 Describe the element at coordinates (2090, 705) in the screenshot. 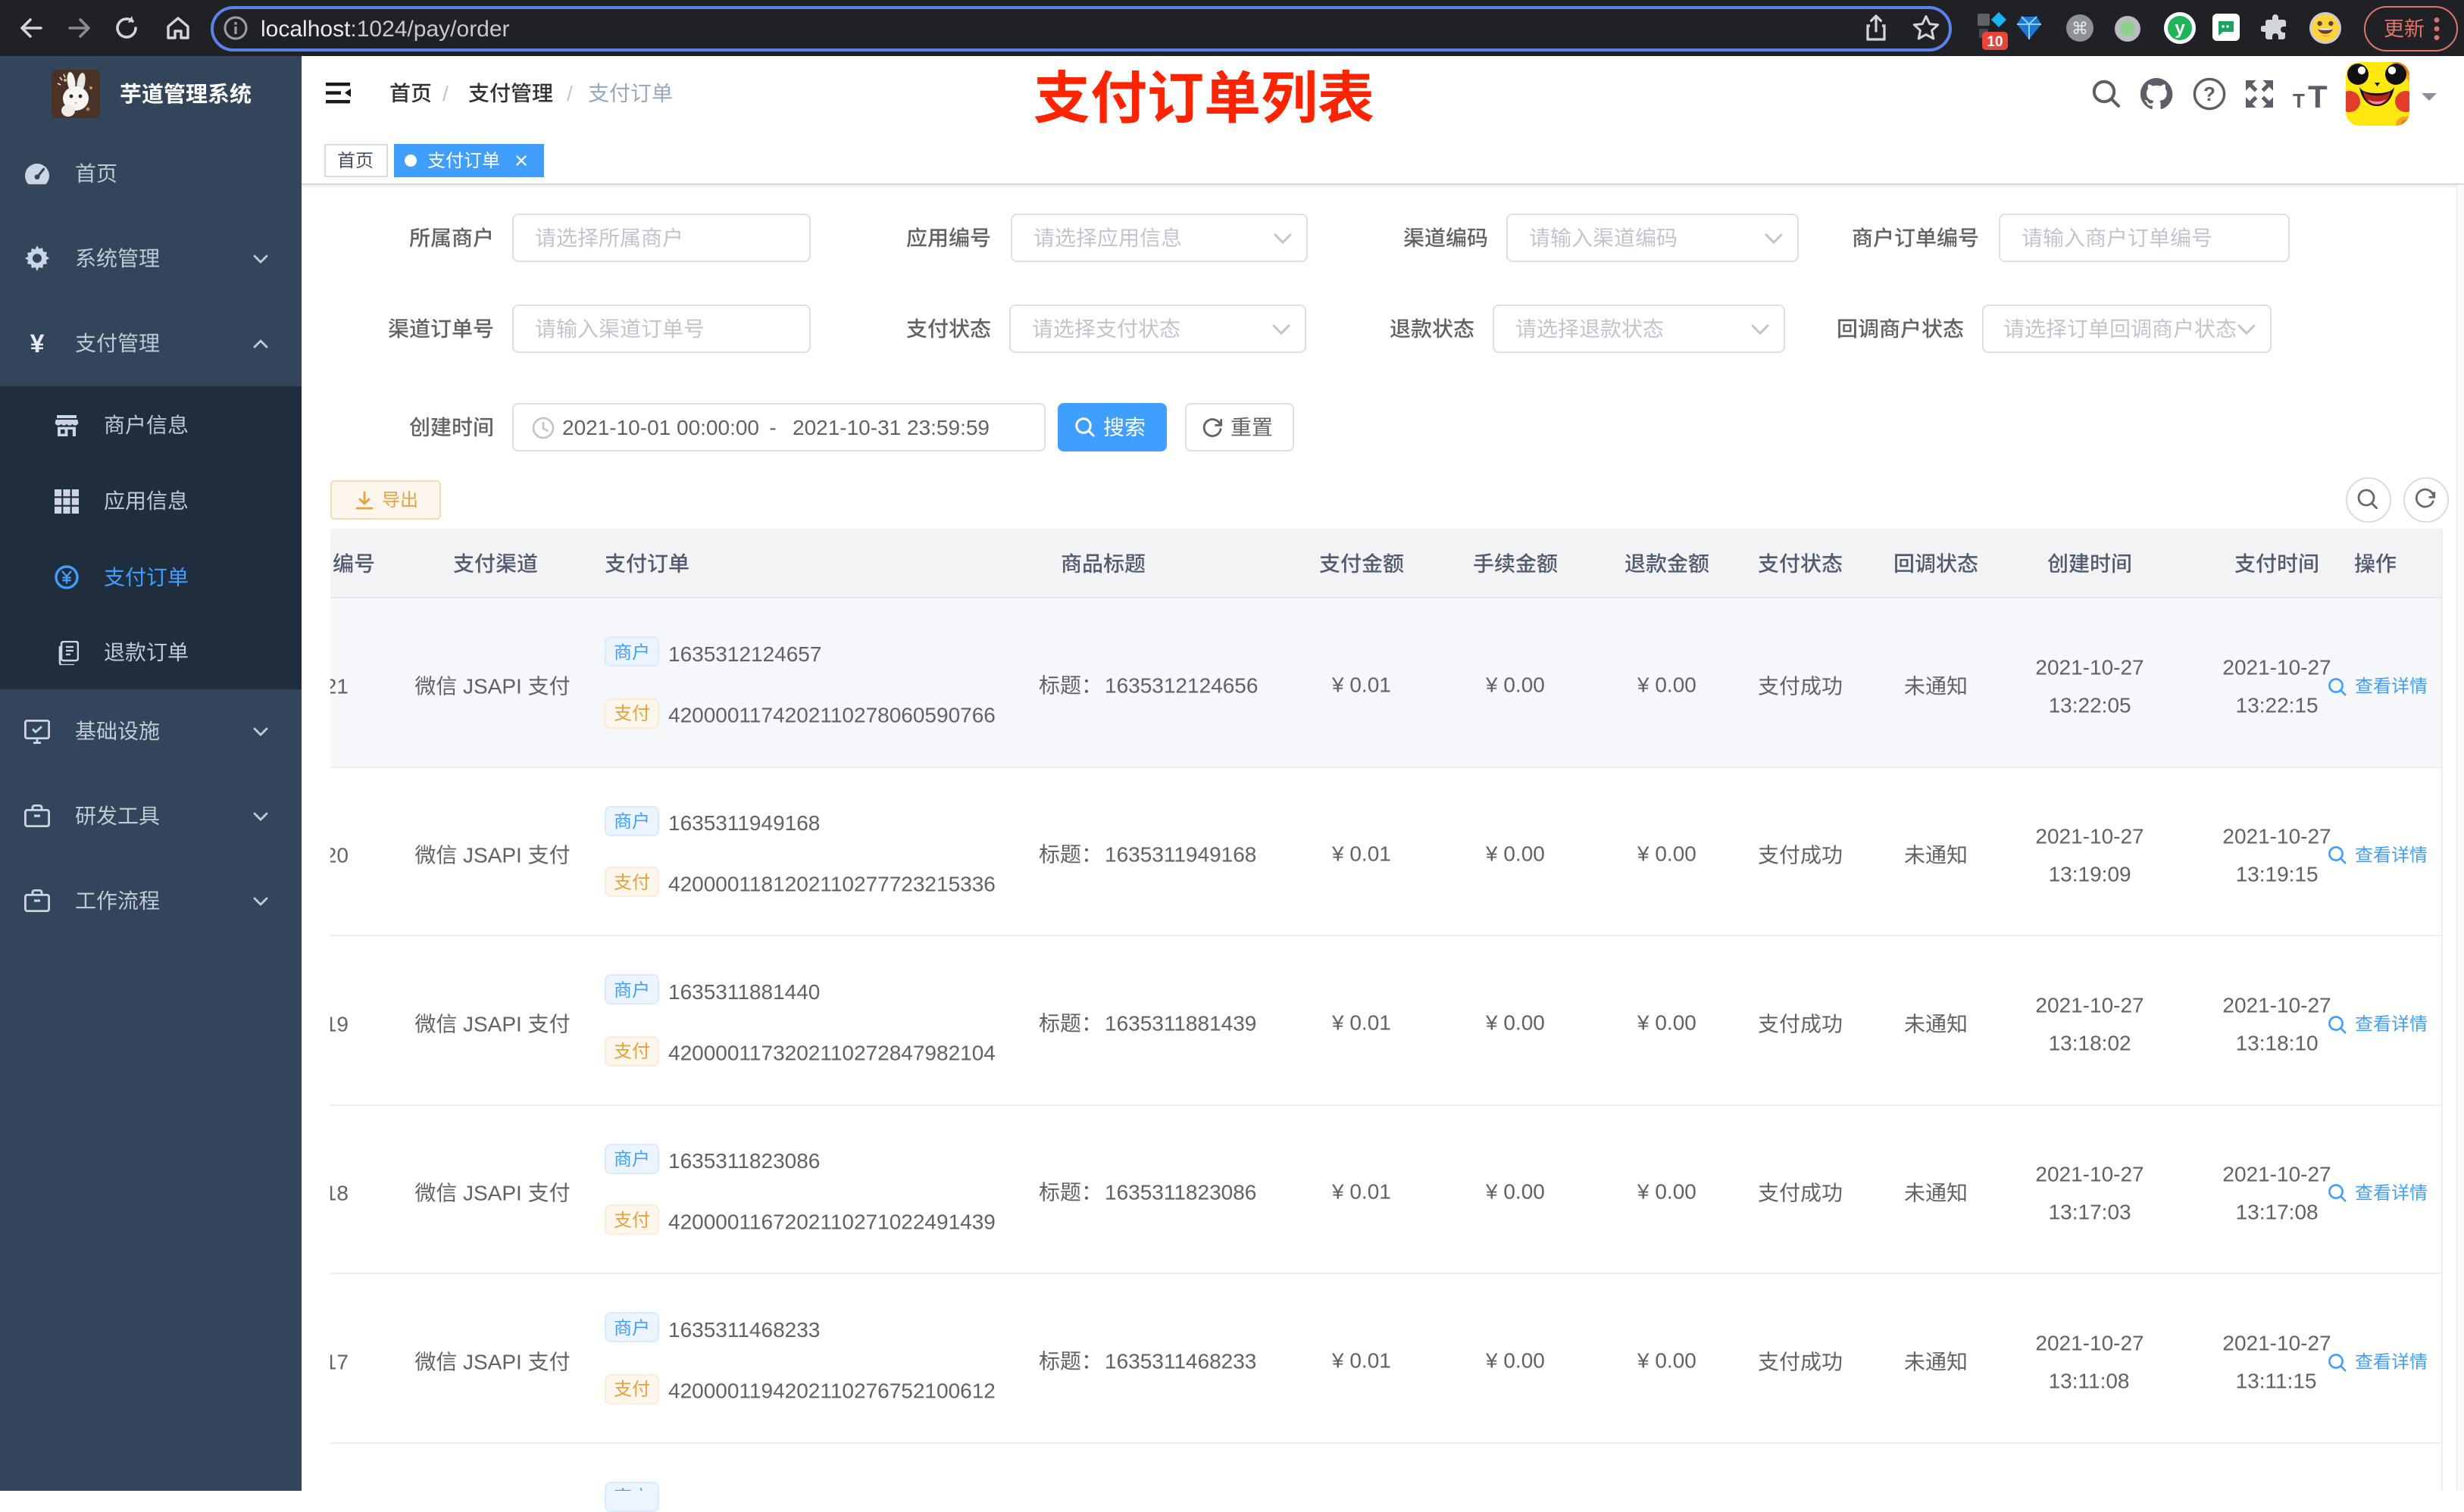

I see `svg-text: 13:22:05` at that location.